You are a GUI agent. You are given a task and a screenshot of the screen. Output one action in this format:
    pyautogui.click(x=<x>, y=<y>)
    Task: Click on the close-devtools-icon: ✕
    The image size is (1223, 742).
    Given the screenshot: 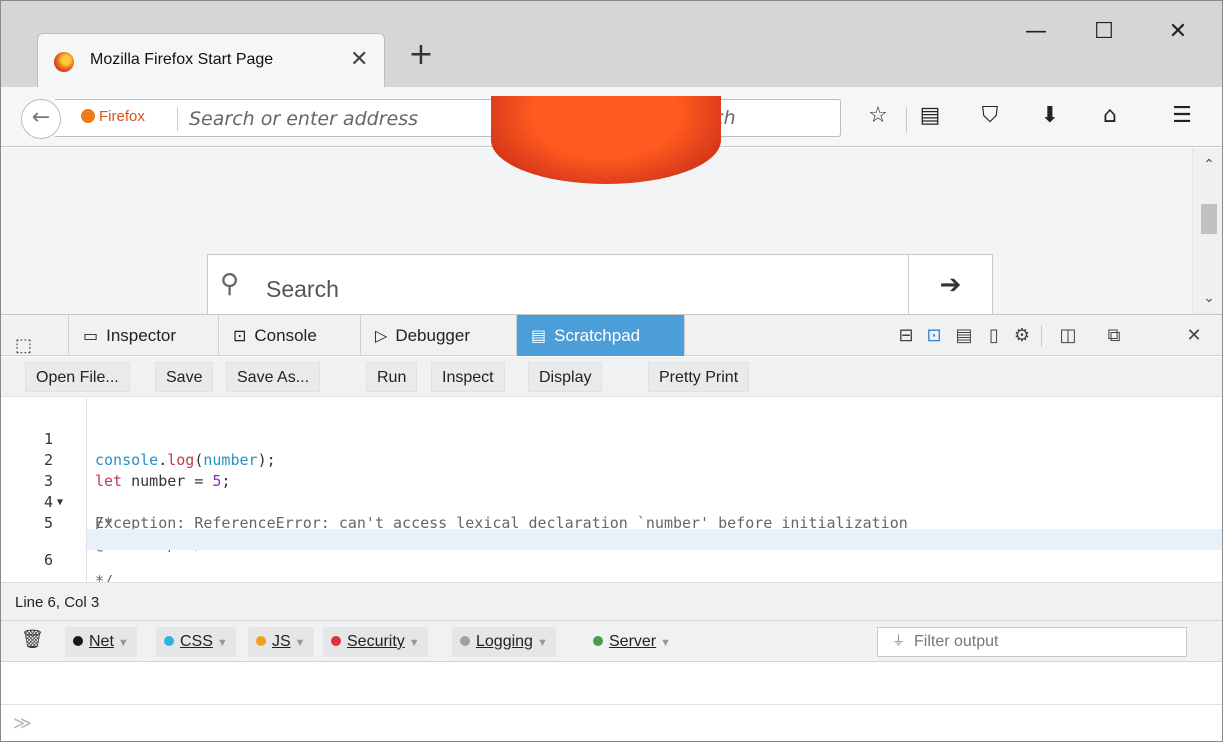 What is the action you would take?
    pyautogui.click(x=1194, y=335)
    